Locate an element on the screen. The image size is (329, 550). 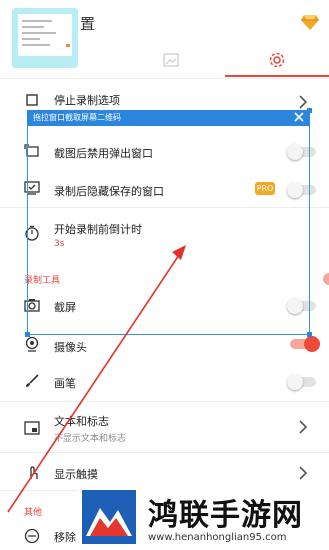
watermark-url: www.henanhonglian95.com is located at coordinates (217, 537).